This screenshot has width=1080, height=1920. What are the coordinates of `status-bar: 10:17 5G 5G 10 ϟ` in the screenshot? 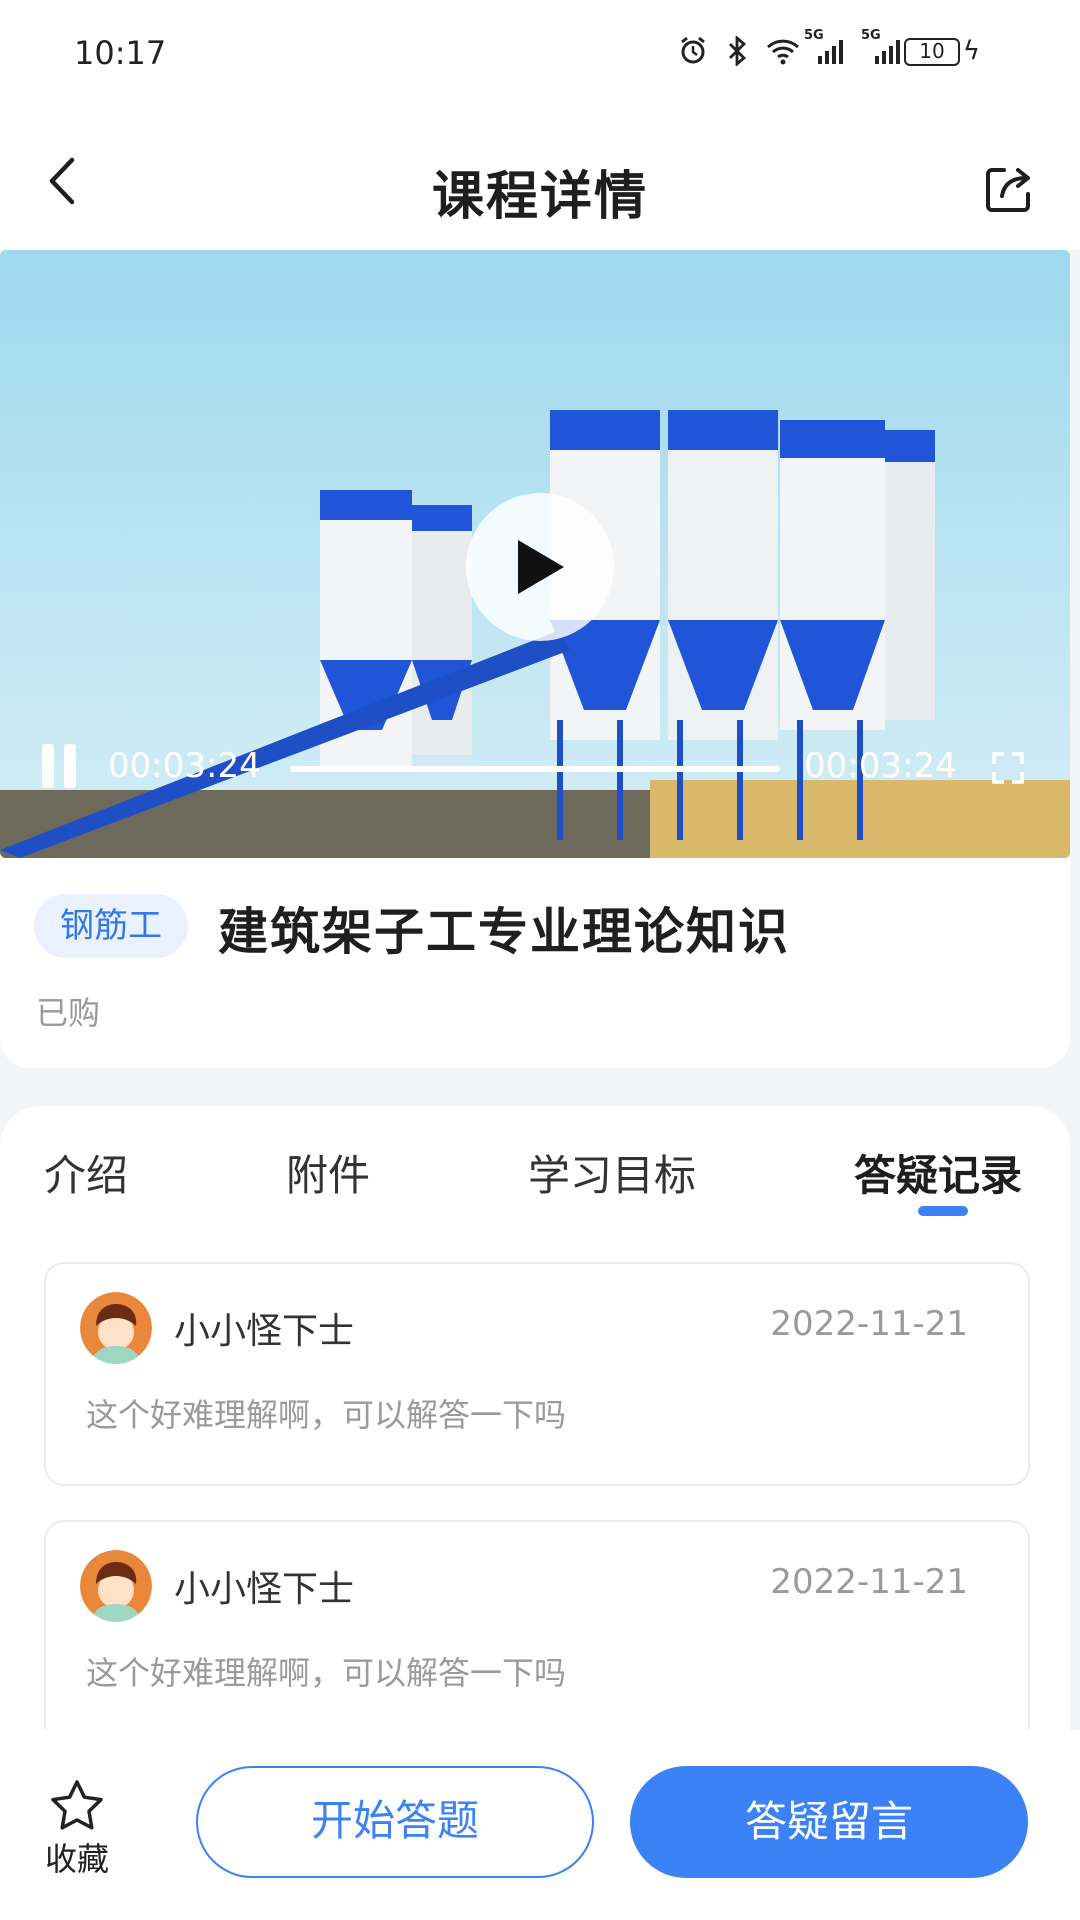 It's located at (540, 54).